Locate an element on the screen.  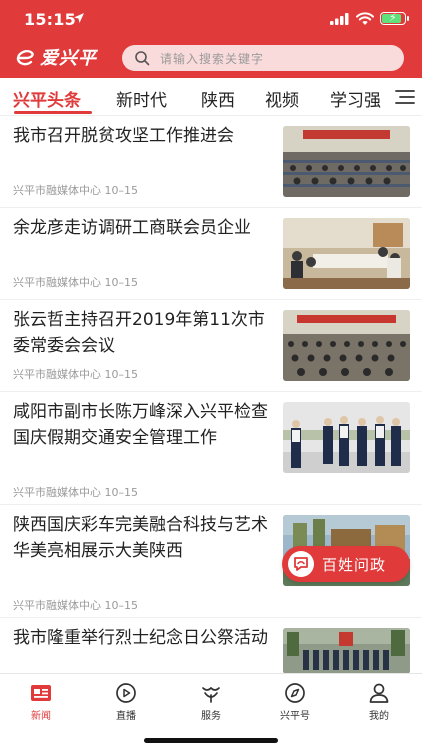
tab-shaanxi: 陕西 is located at coordinates (218, 98).